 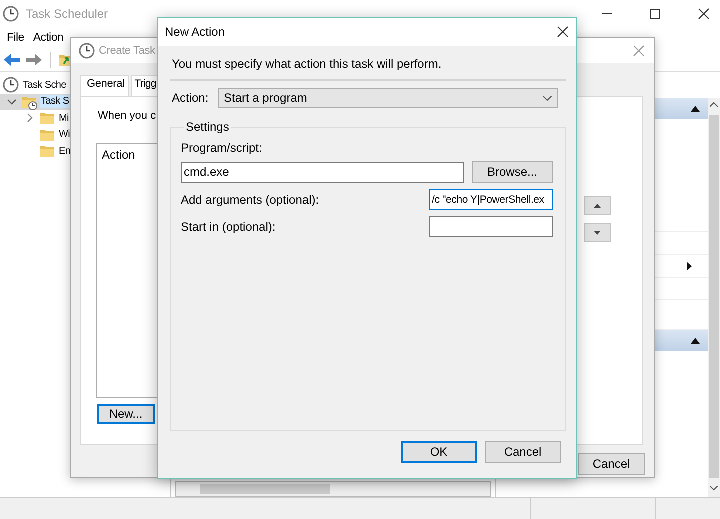 I want to click on instruction-text: You must specify what action this task will perform., so click(x=307, y=64).